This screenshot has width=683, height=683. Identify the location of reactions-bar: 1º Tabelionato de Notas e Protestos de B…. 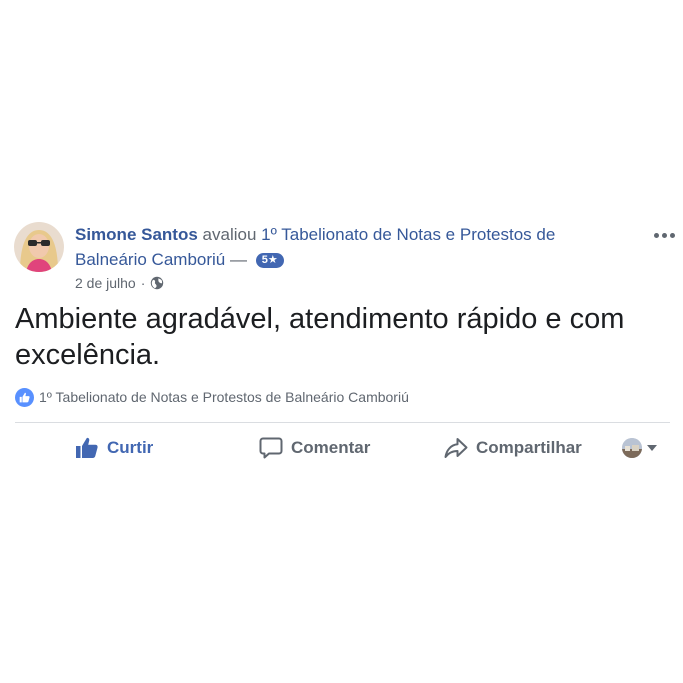
(212, 397).